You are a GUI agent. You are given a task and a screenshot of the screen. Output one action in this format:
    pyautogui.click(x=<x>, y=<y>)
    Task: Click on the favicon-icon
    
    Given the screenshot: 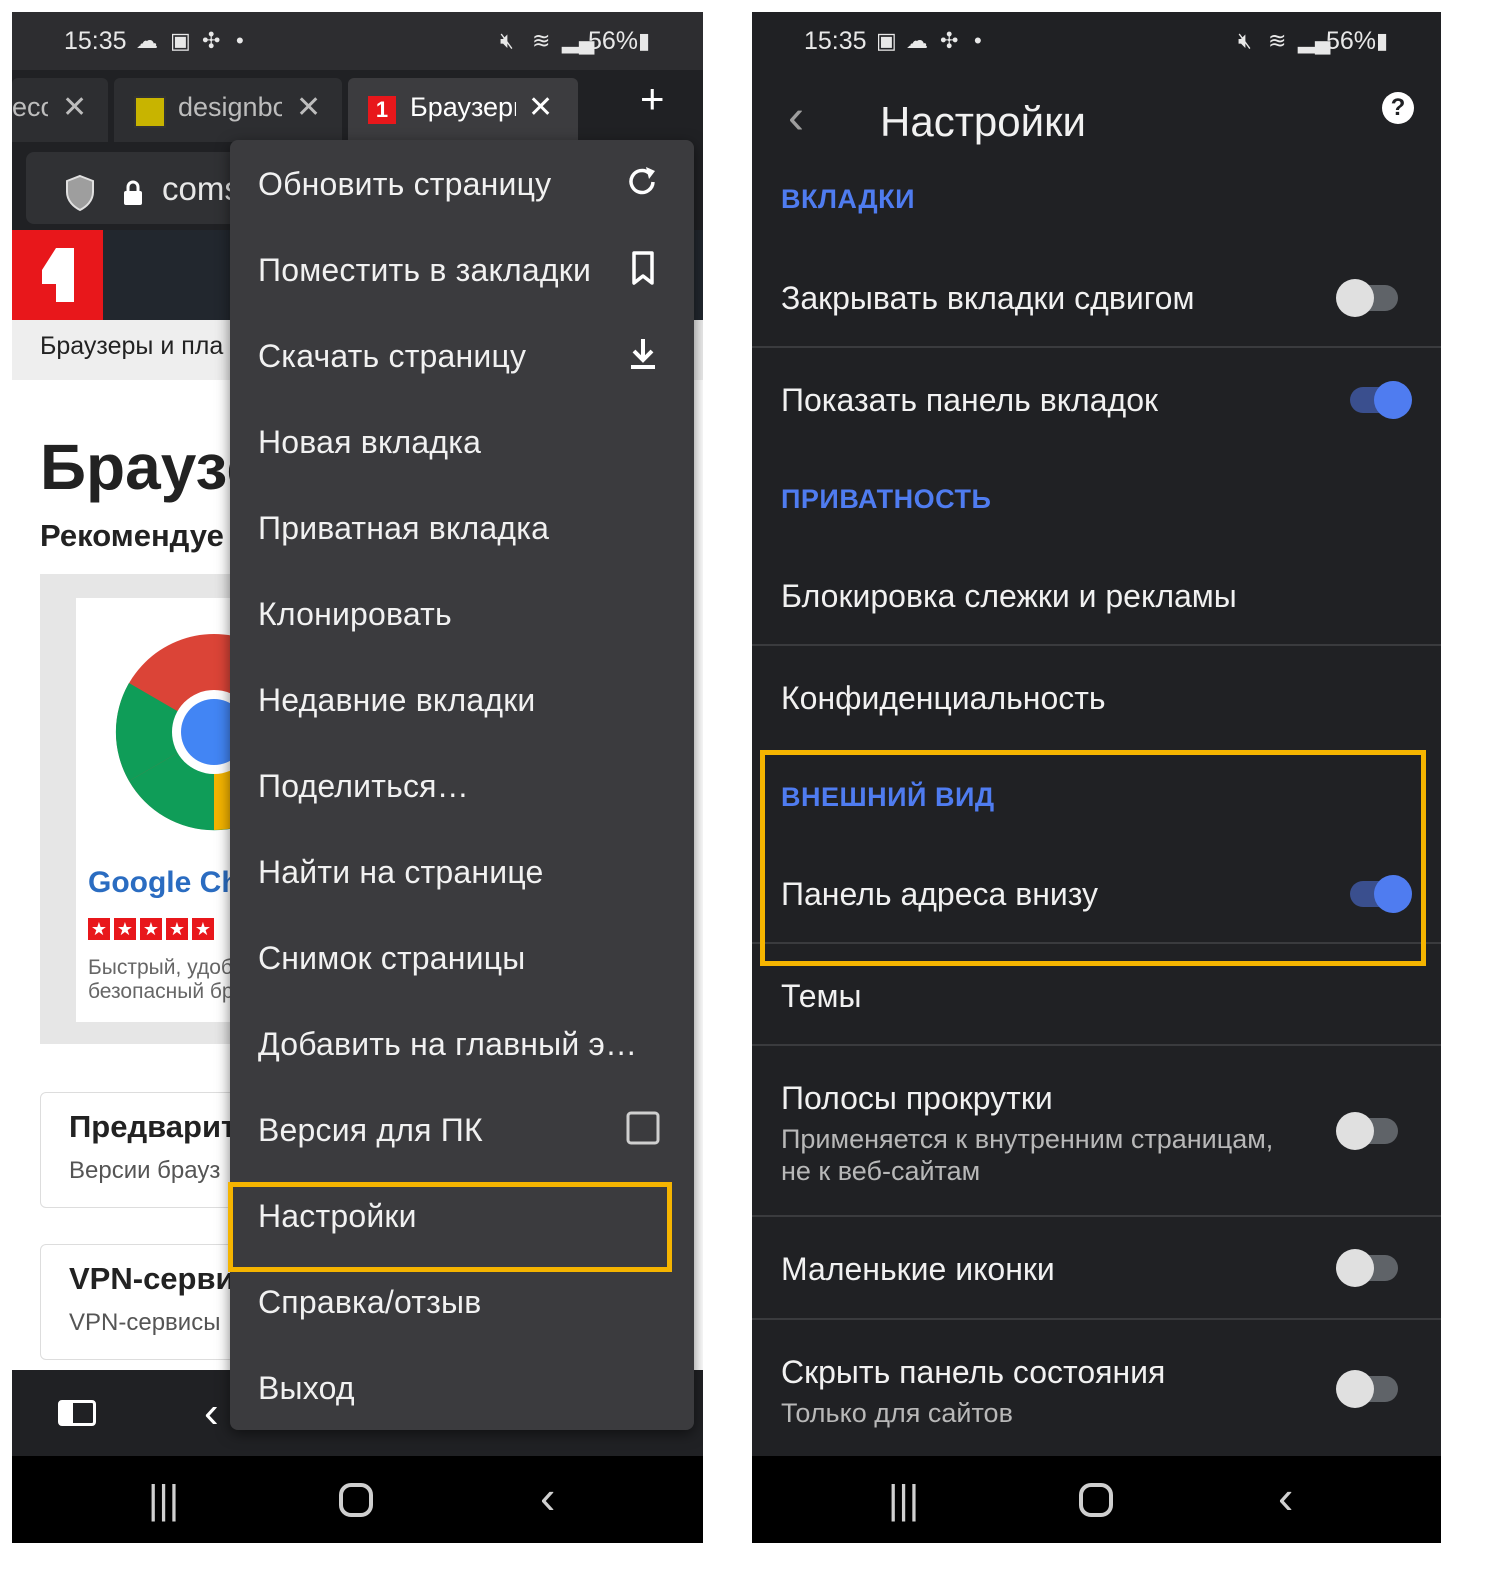 What is the action you would take?
    pyautogui.click(x=150, y=112)
    